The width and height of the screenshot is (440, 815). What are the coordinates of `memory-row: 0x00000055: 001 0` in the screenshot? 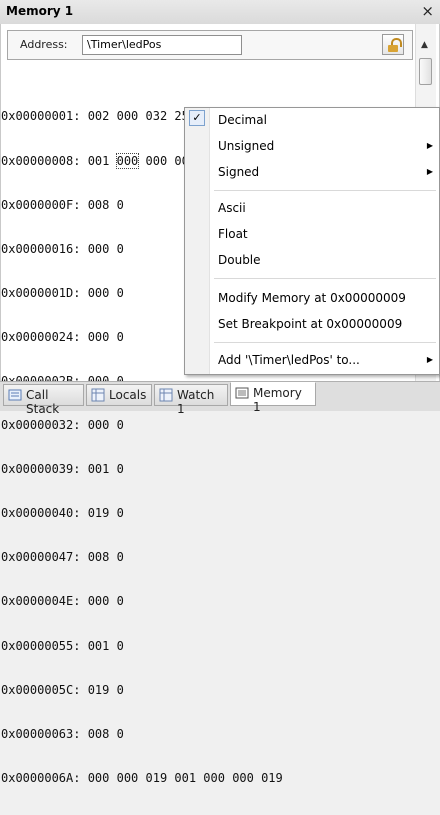 It's located at (62, 645).